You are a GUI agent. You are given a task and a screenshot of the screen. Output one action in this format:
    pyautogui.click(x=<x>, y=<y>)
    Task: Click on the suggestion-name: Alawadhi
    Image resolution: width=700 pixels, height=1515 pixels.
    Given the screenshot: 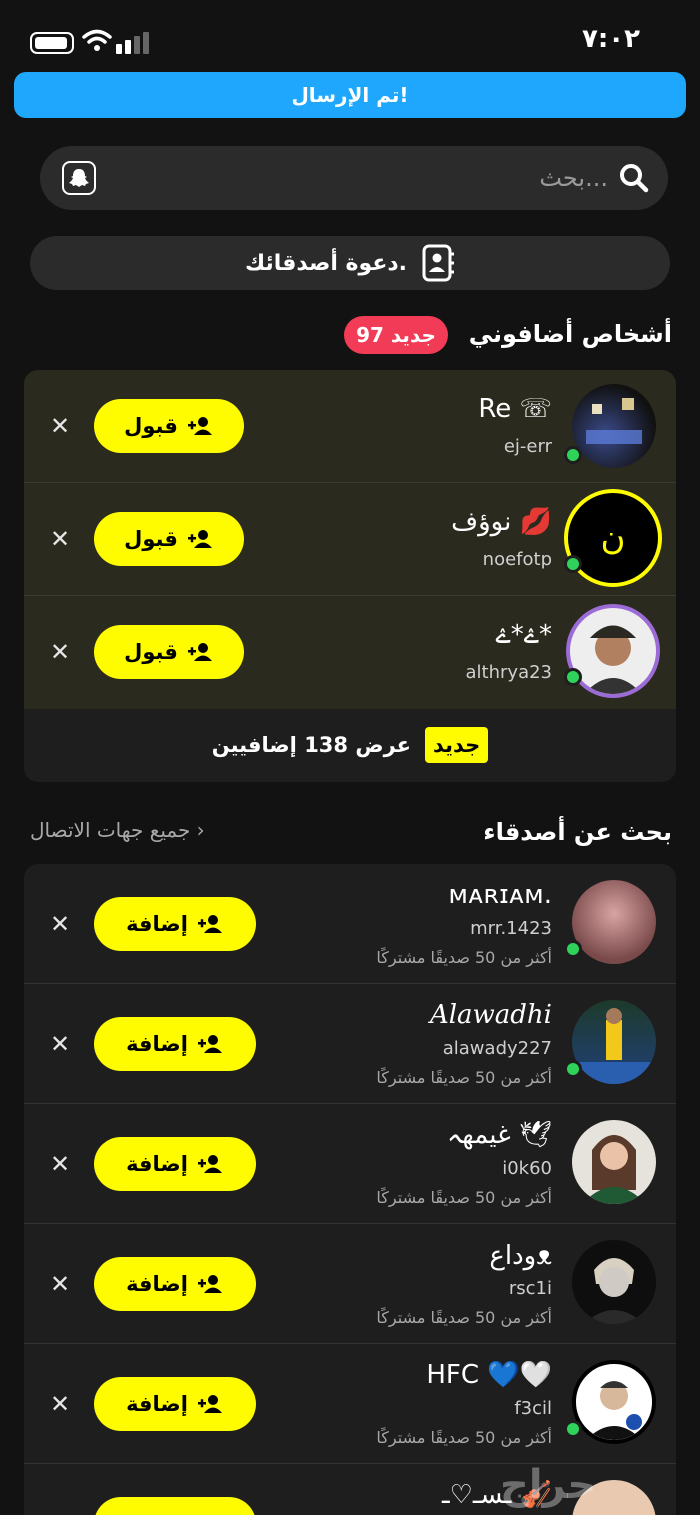 What is the action you would take?
    pyautogui.click(x=490, y=1015)
    